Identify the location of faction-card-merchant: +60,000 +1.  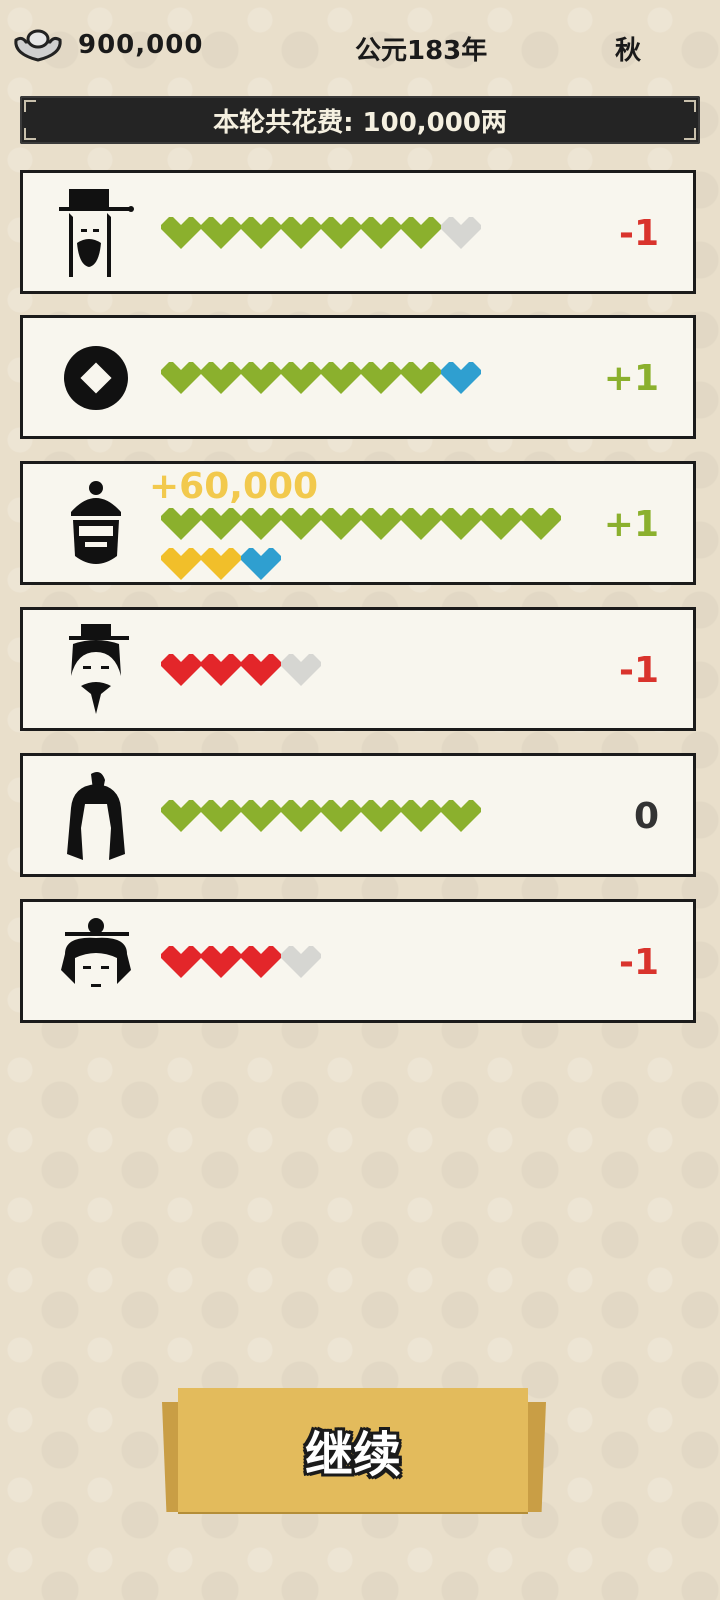
(358, 523).